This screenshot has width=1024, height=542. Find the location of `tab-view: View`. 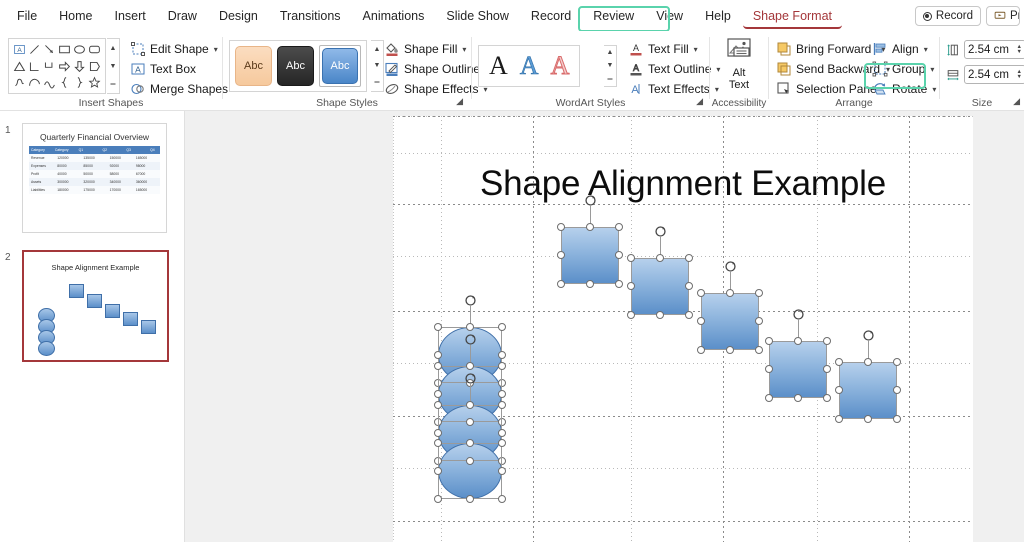

tab-view: View is located at coordinates (669, 16).